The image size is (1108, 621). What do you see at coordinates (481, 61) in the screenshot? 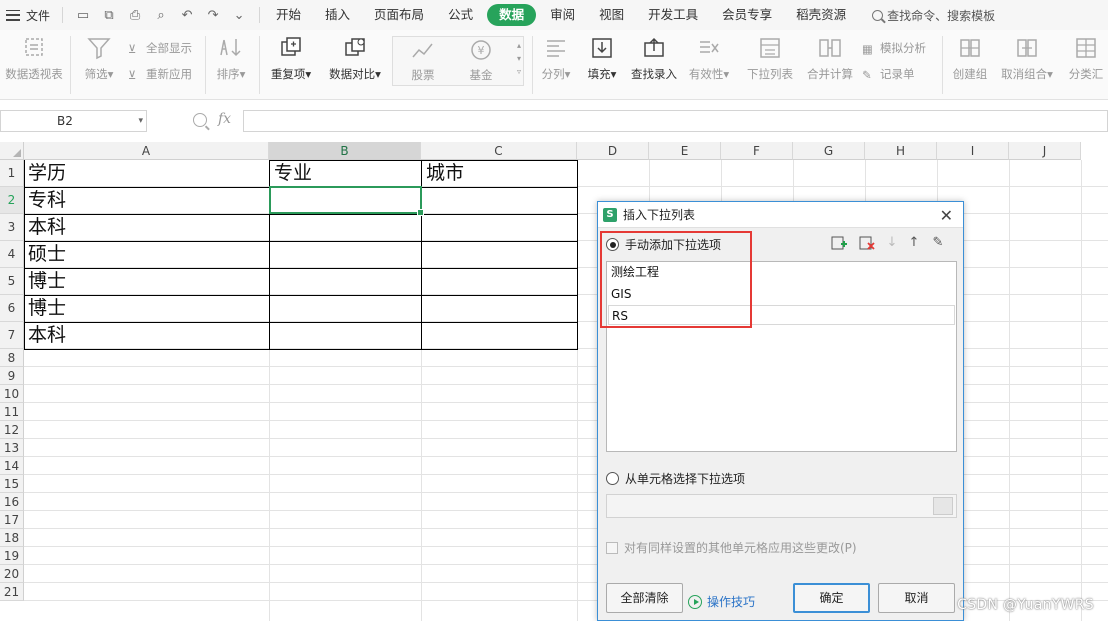
I see `fund-button: ¥ 基金` at bounding box center [481, 61].